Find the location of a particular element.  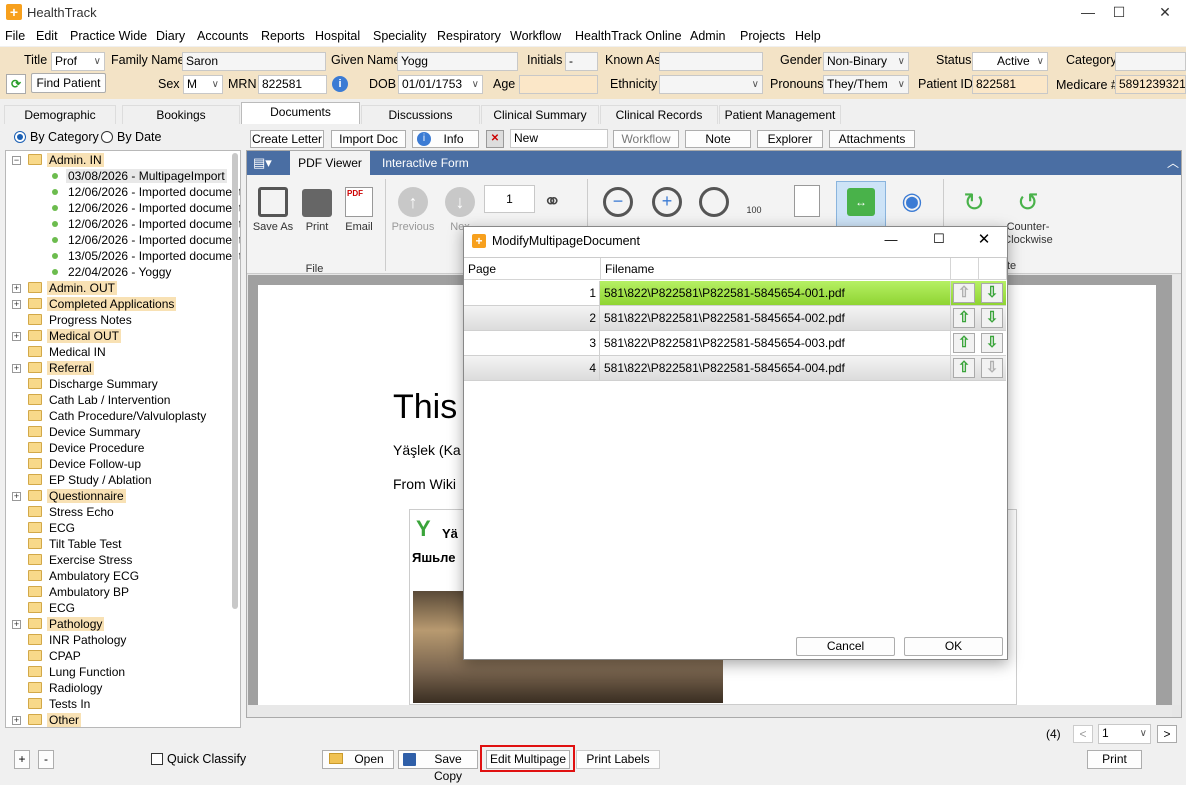

tab-clinical-records: Clinical Records is located at coordinates (659, 114).